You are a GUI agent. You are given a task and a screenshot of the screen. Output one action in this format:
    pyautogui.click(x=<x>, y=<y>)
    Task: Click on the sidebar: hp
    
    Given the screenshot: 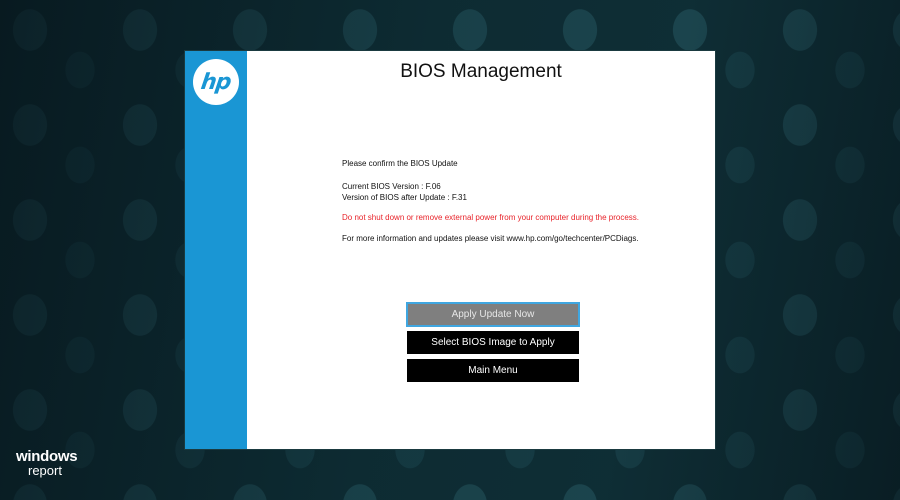 What is the action you would take?
    pyautogui.click(x=216, y=250)
    